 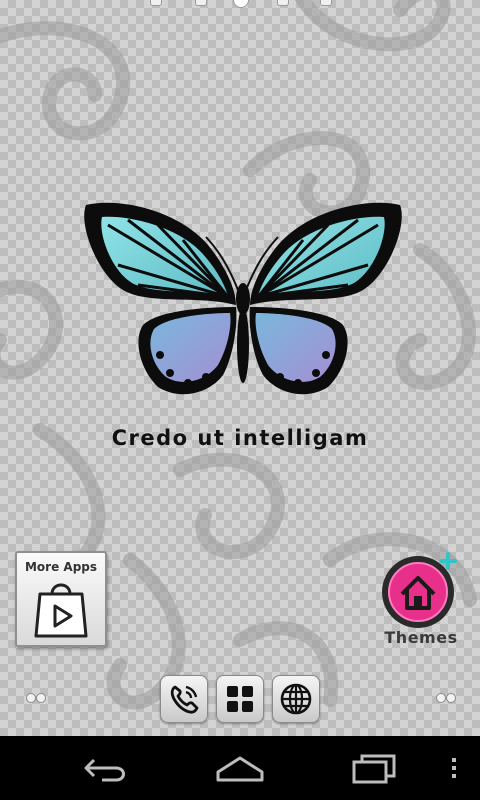 I want to click on dock-right-dots, so click(x=447, y=698).